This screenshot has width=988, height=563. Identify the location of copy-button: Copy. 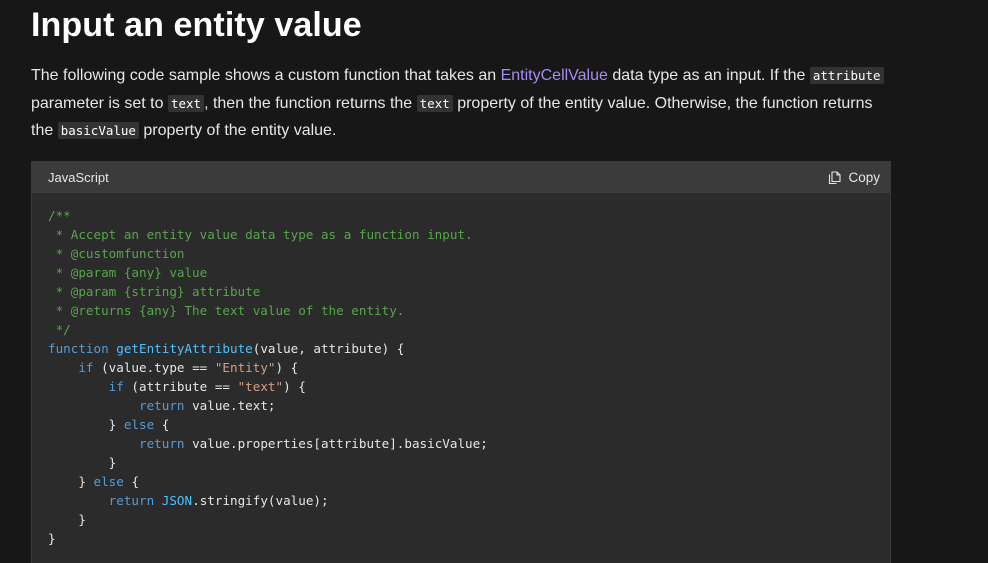
(854, 177).